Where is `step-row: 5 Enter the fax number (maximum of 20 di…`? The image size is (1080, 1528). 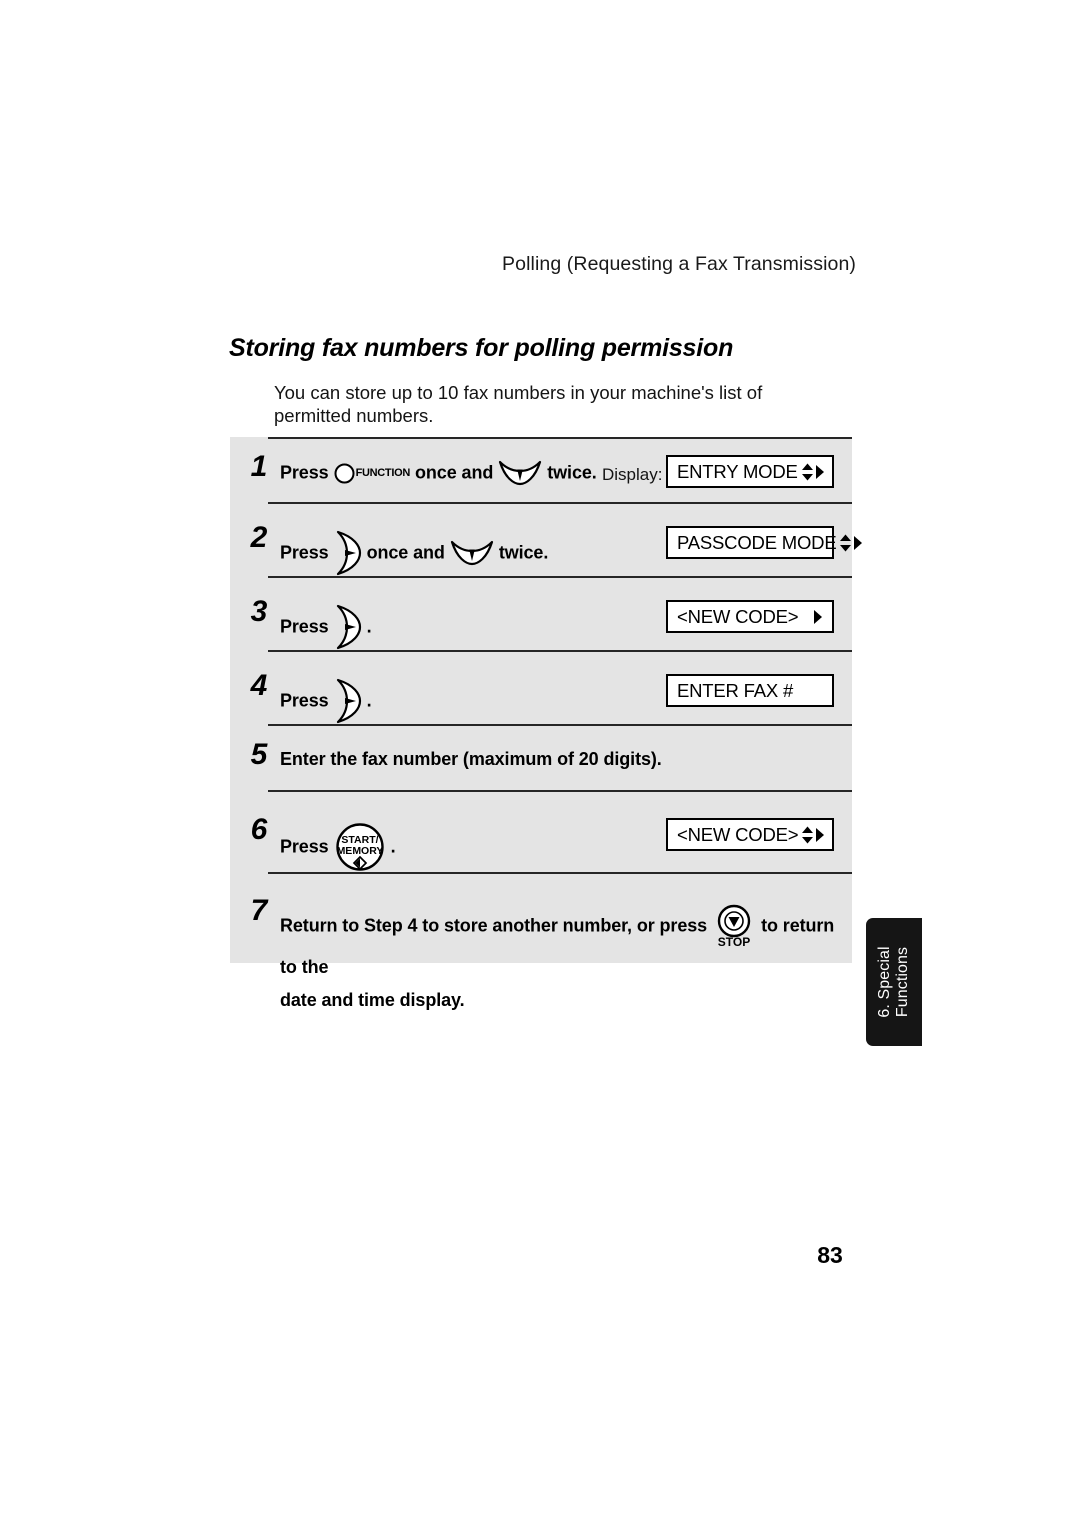 step-row: 5 Enter the fax number (maximum of 20 di… is located at coordinates (541, 757).